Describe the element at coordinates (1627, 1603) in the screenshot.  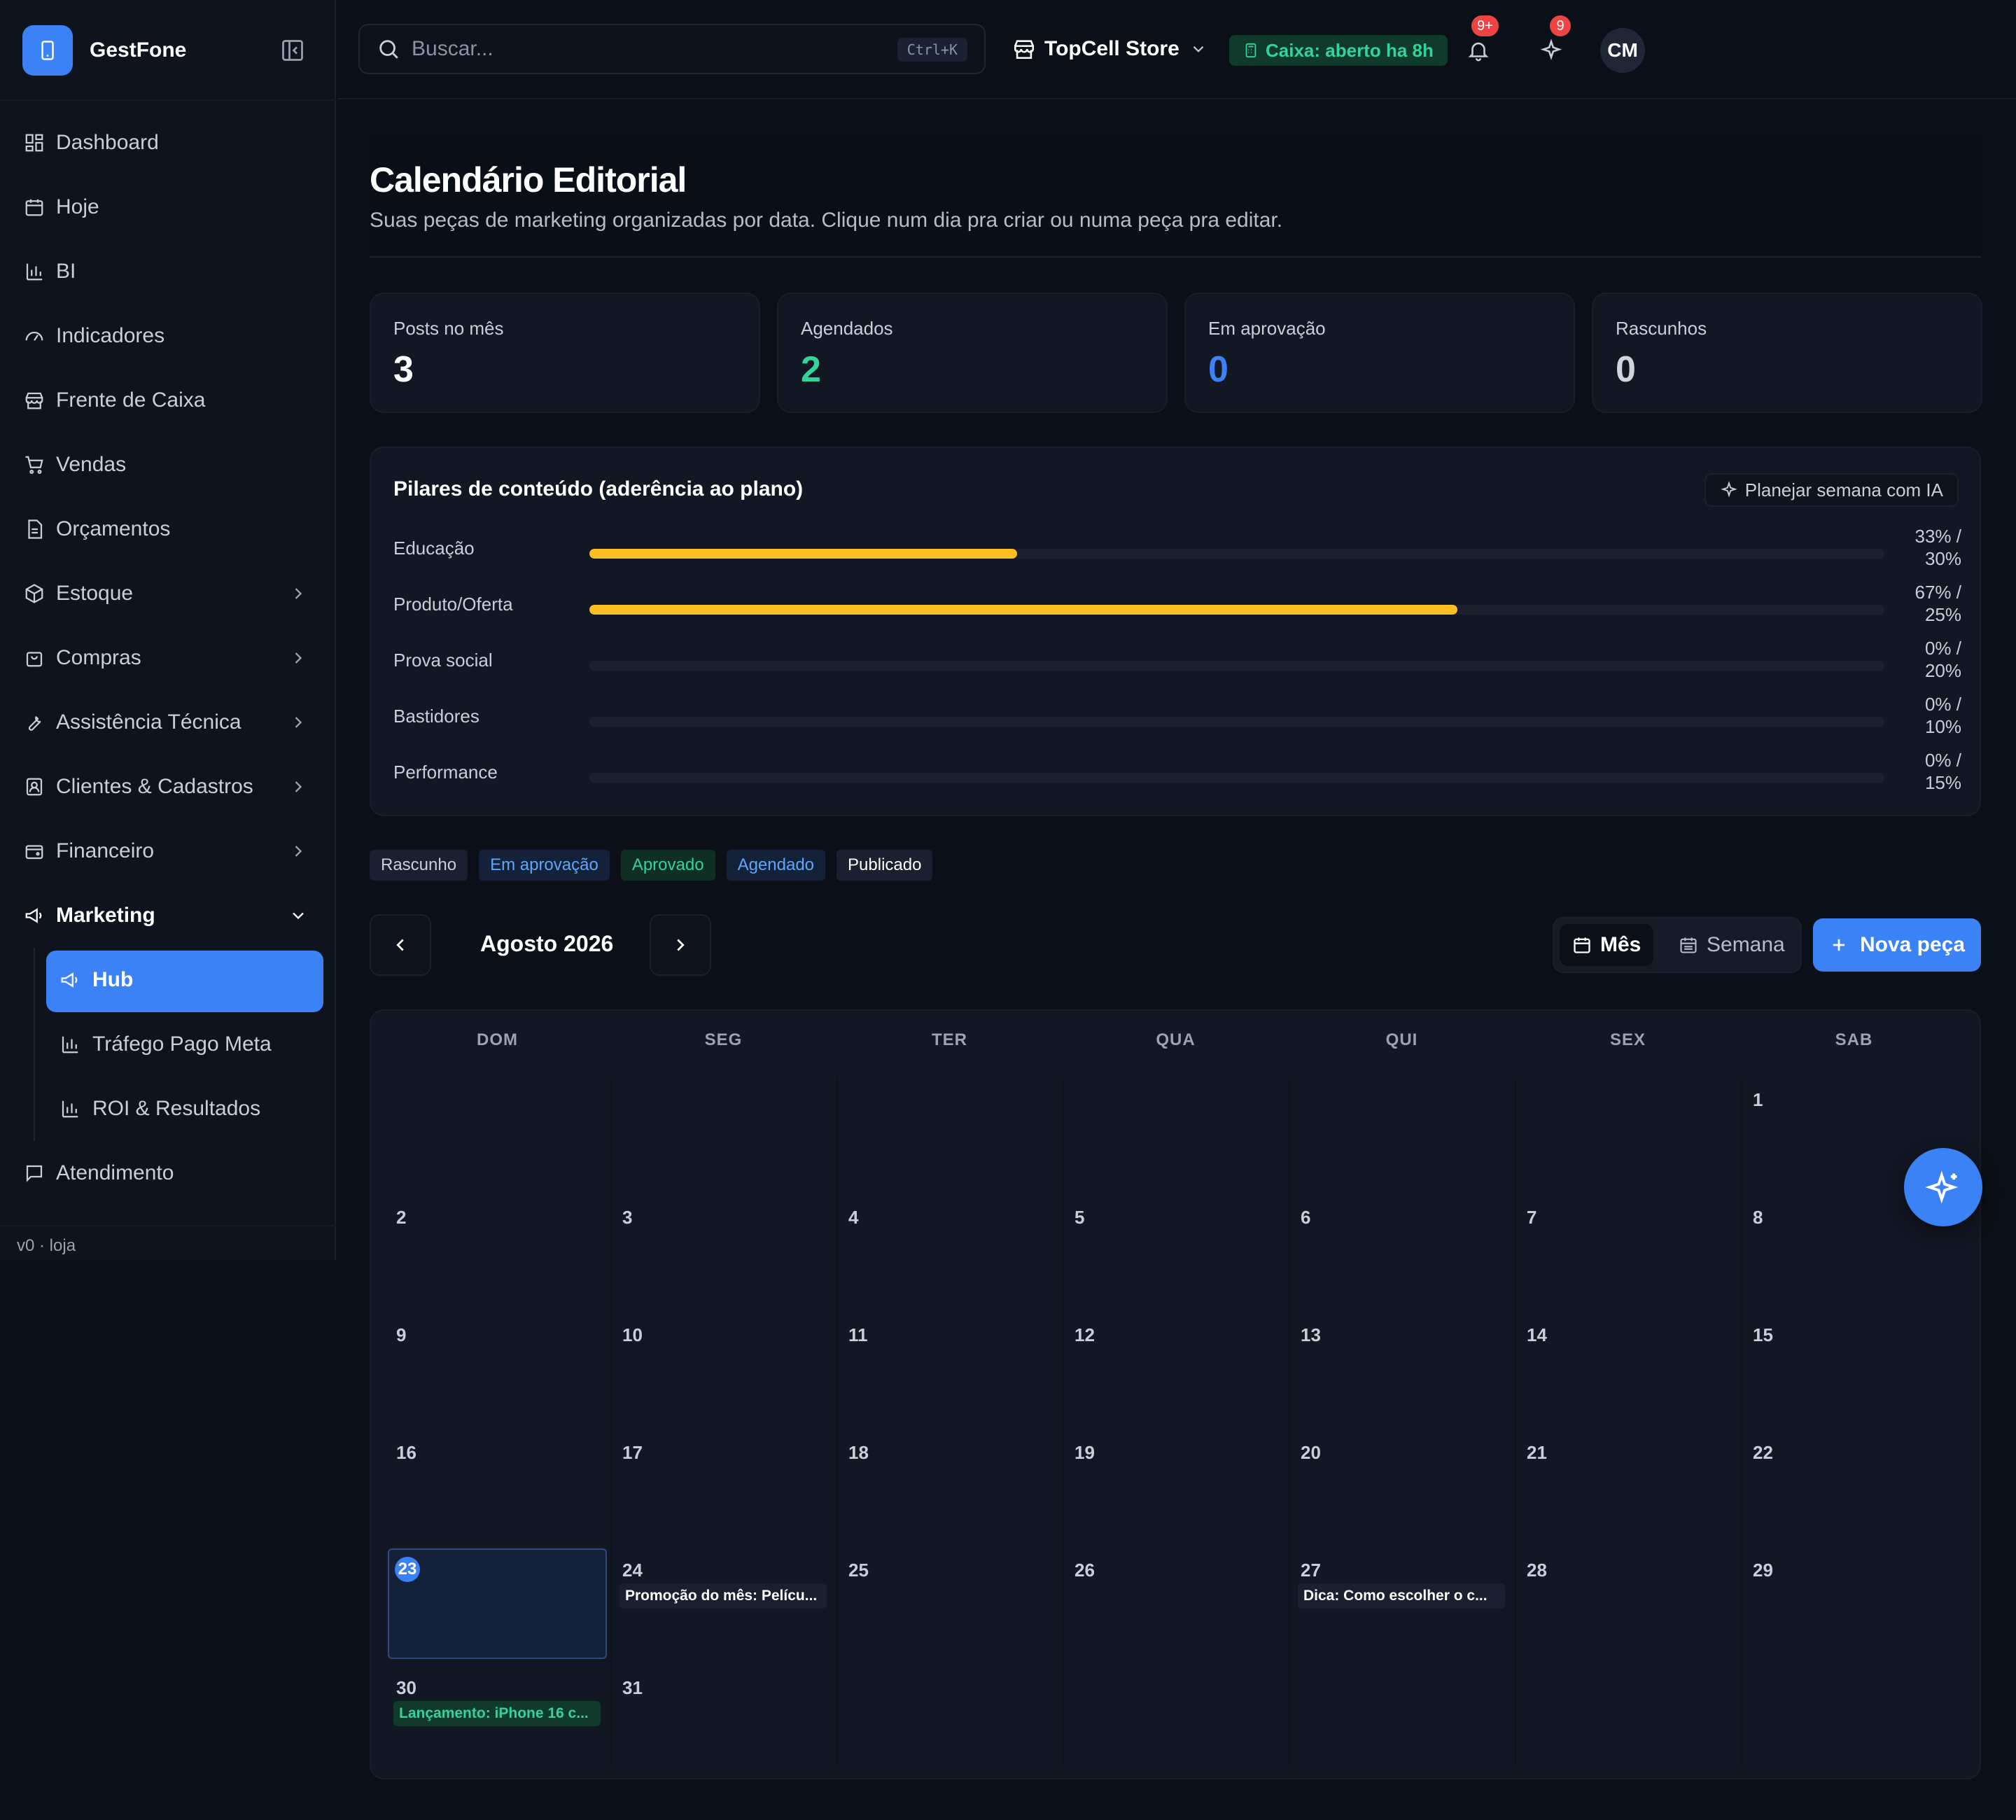
I see `calendar-day-cell: 28` at that location.